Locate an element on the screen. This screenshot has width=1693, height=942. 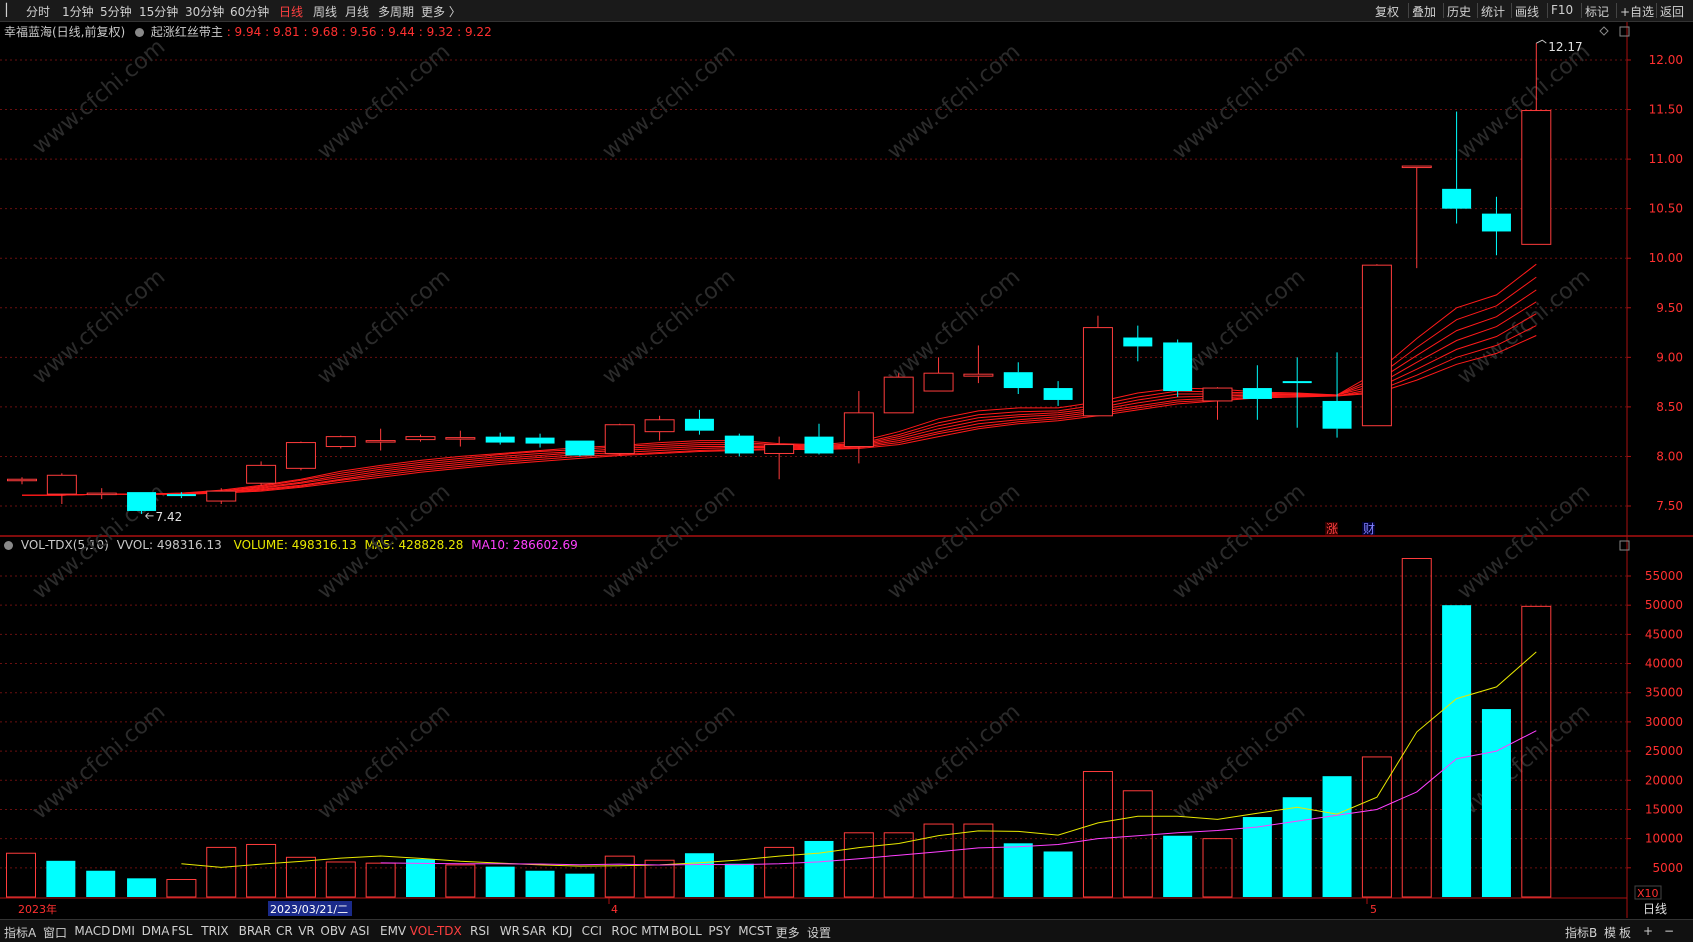
toolbar-button-3: 统计 is located at coordinates (1493, 11).